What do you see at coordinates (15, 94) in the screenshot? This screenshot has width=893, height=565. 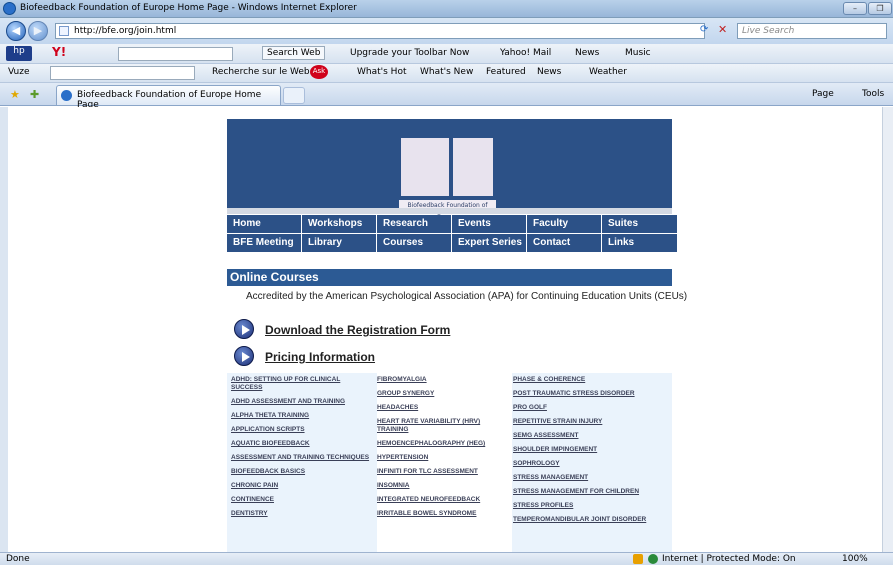 I see `favorites-star-icon: ★` at bounding box center [15, 94].